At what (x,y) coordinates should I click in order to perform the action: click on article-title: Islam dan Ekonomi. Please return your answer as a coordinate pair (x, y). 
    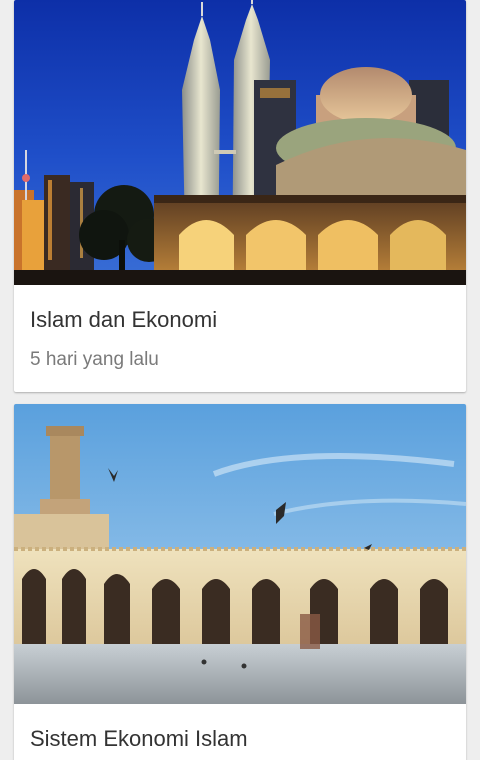
    Looking at the image, I should click on (124, 319).